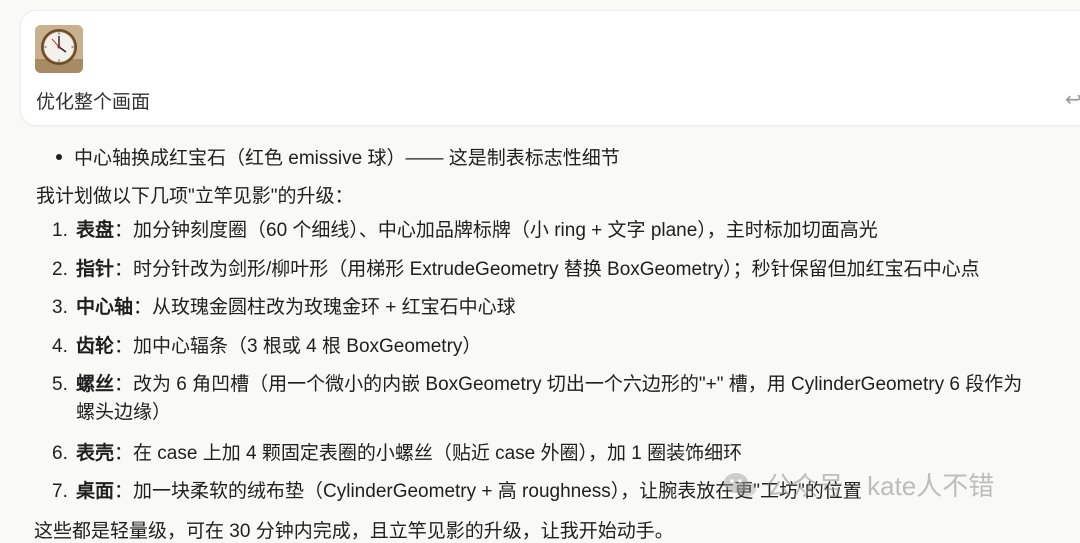 The width and height of the screenshot is (1080, 543). I want to click on closing-text: 这些都是轻量级，可在 30 分钟内完成，且立竿见影的升级，让我开始动手。, so click(354, 531).